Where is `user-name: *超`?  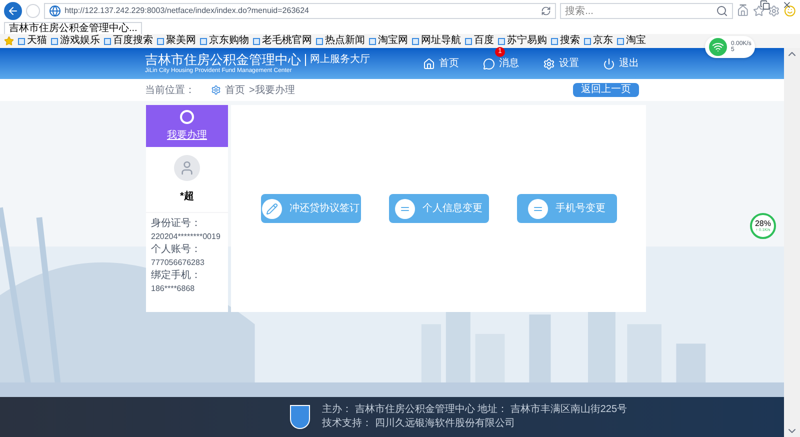
user-name: *超 is located at coordinates (187, 197).